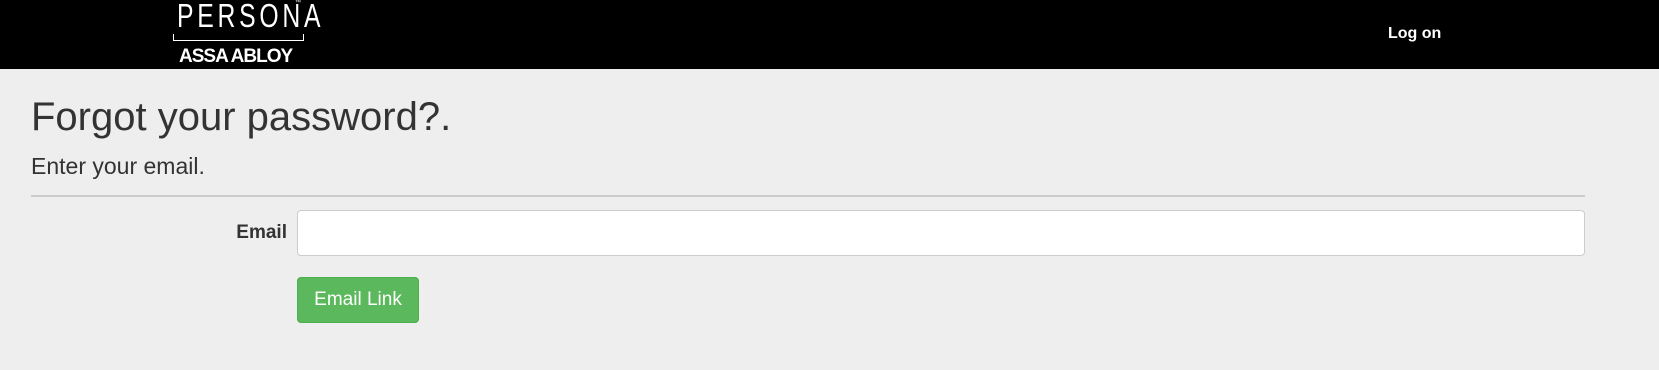  What do you see at coordinates (118, 166) in the screenshot?
I see `page-subtitle: Enter your email.` at bounding box center [118, 166].